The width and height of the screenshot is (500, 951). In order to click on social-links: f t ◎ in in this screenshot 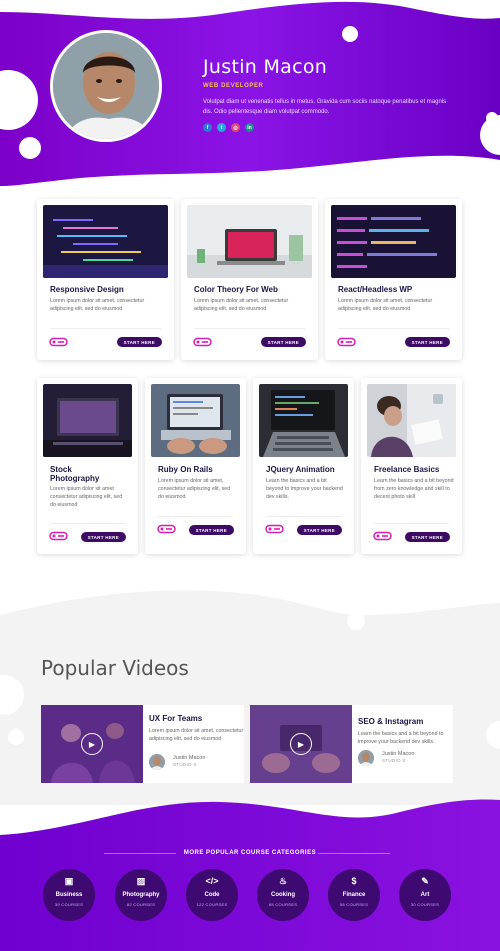, I will do `click(228, 127)`.